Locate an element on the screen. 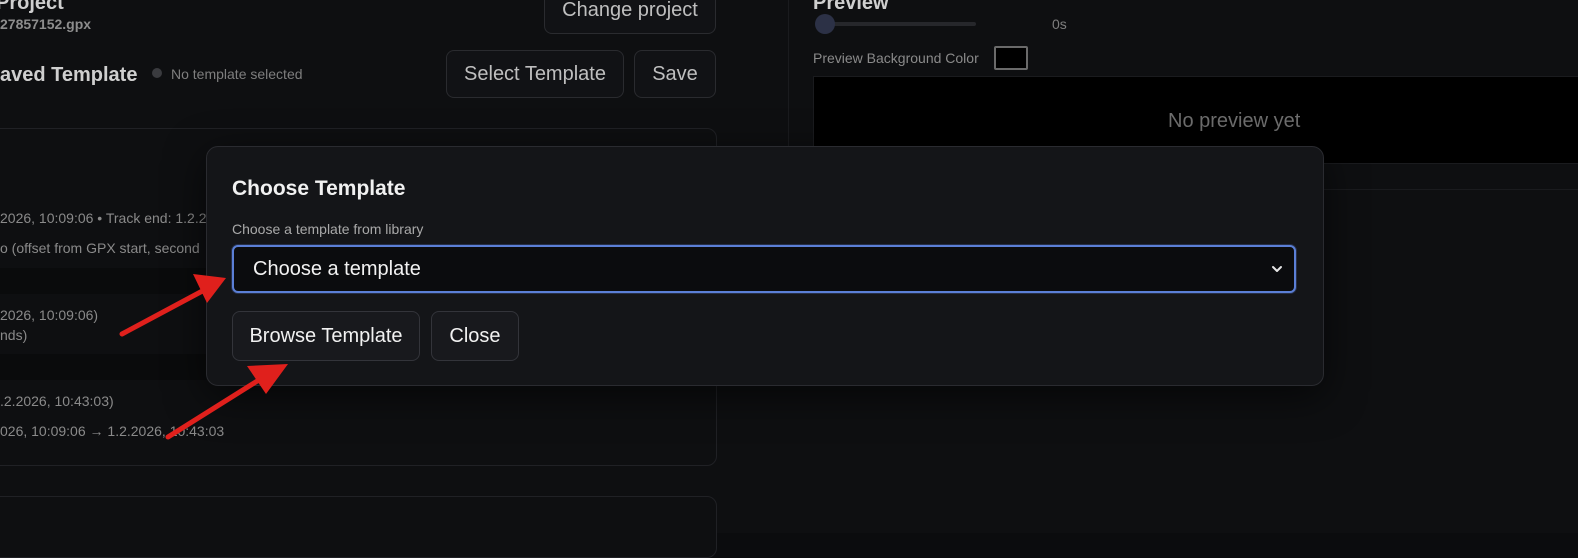 The image size is (1578, 558). end-time-text: .2.2026, 10:43:03) is located at coordinates (57, 401).